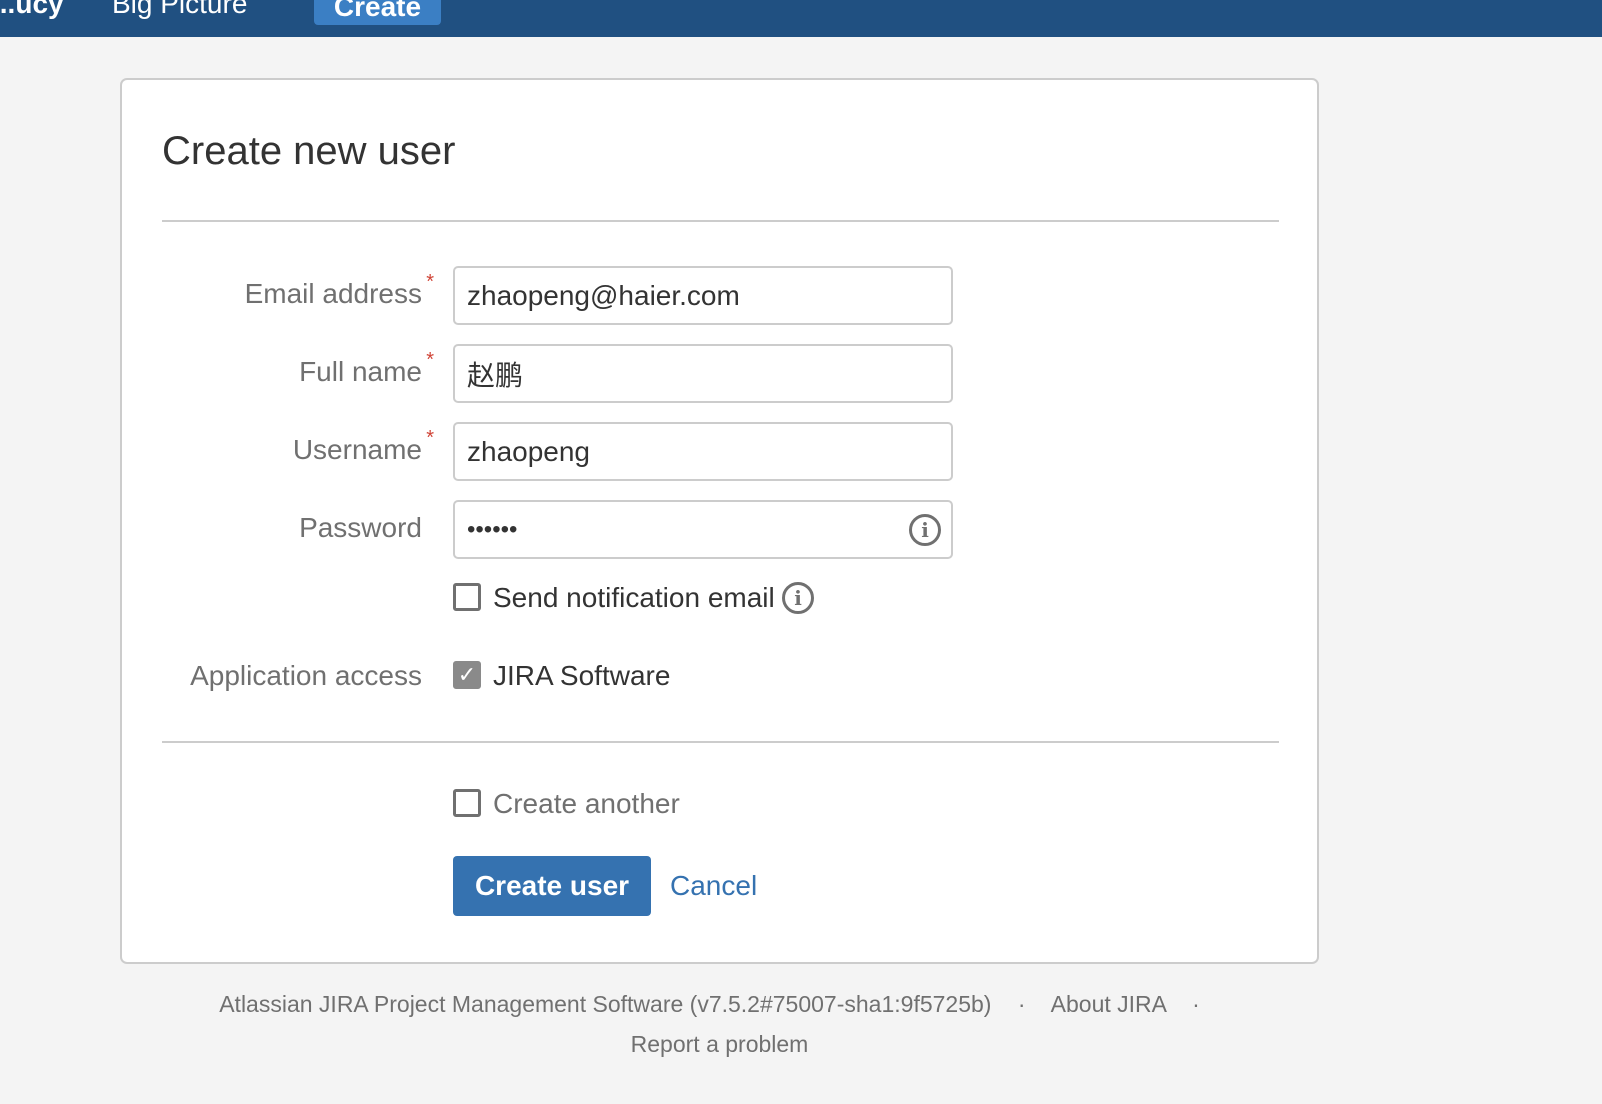 This screenshot has width=1602, height=1104. I want to click on create-another-checkbox, so click(467, 803).